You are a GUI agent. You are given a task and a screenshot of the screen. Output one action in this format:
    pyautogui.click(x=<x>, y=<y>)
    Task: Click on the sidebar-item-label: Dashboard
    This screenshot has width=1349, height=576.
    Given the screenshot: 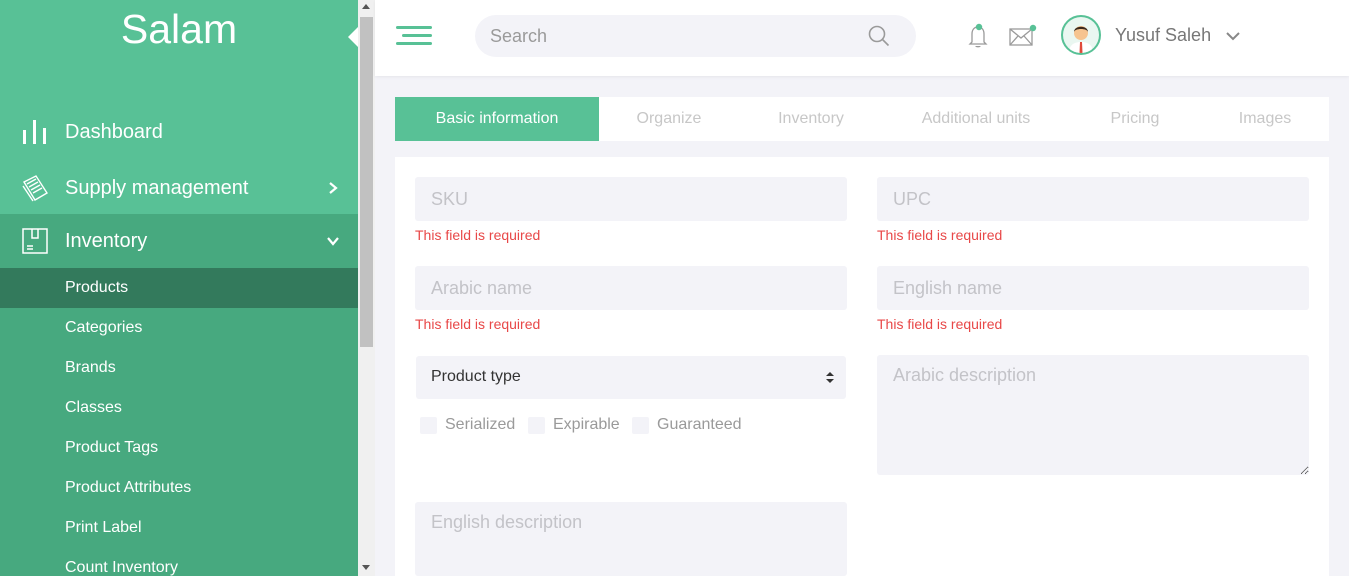 What is the action you would take?
    pyautogui.click(x=114, y=131)
    